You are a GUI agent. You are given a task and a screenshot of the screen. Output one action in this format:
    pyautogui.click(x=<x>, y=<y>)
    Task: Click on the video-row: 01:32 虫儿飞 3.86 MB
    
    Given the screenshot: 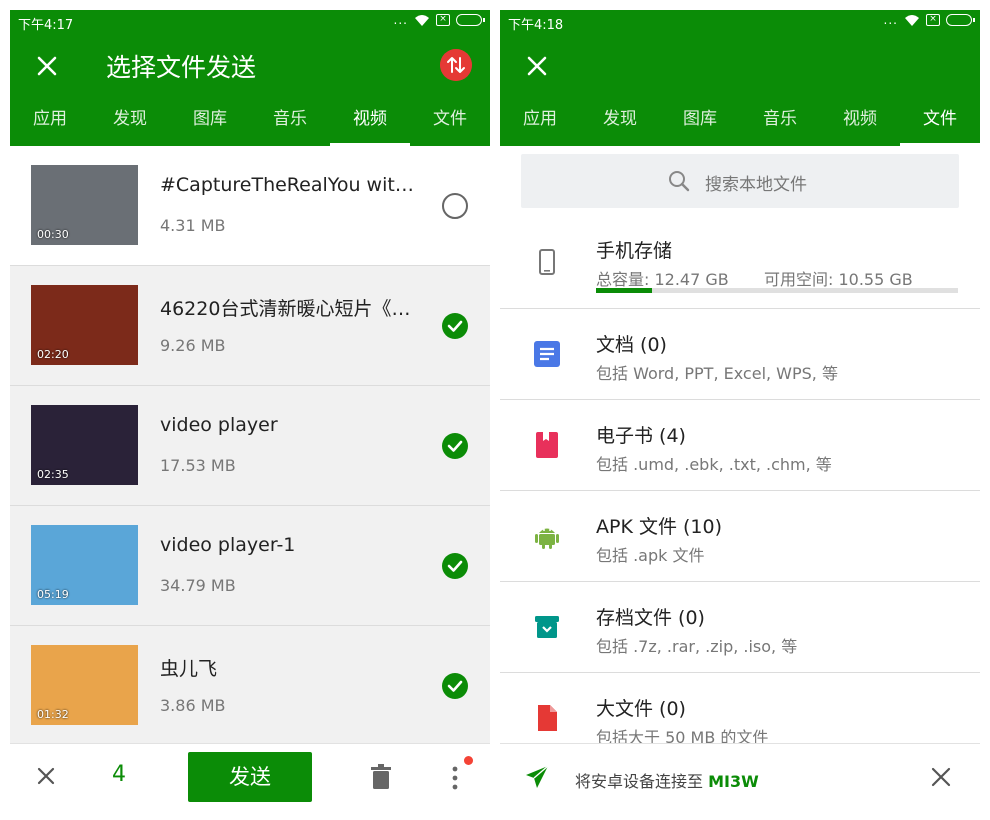 What is the action you would take?
    pyautogui.click(x=250, y=686)
    